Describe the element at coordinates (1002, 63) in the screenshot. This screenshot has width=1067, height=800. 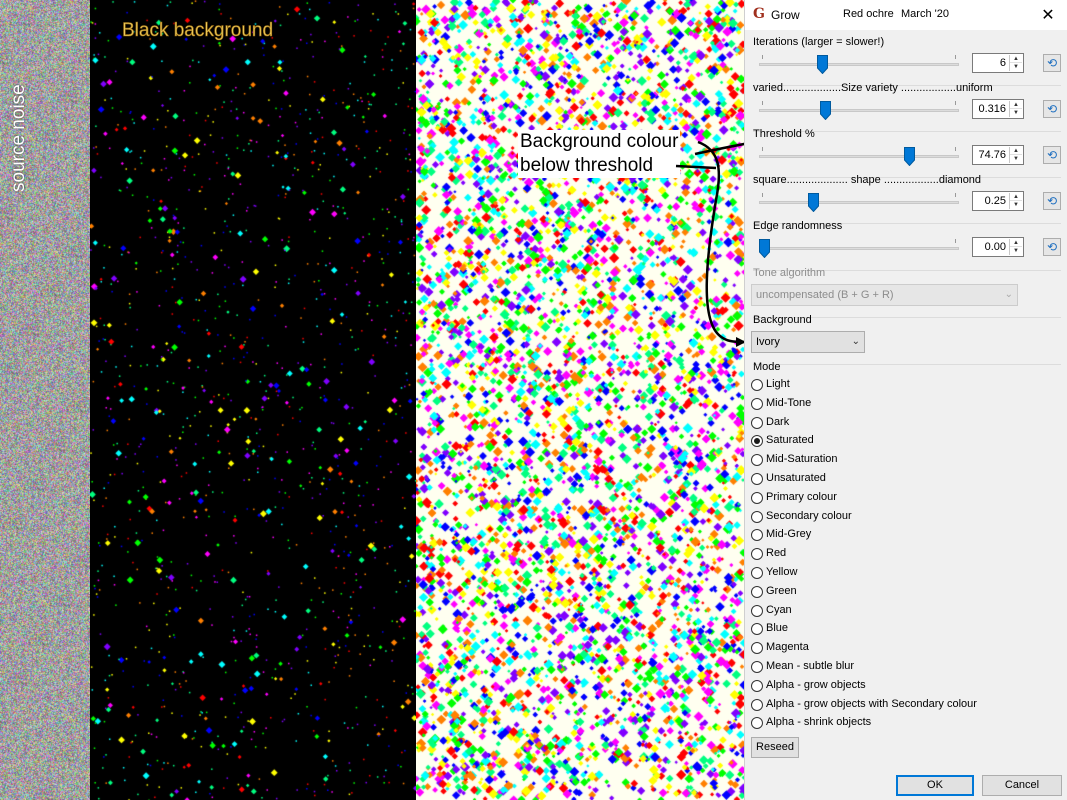
I see `stepper-value: 6` at that location.